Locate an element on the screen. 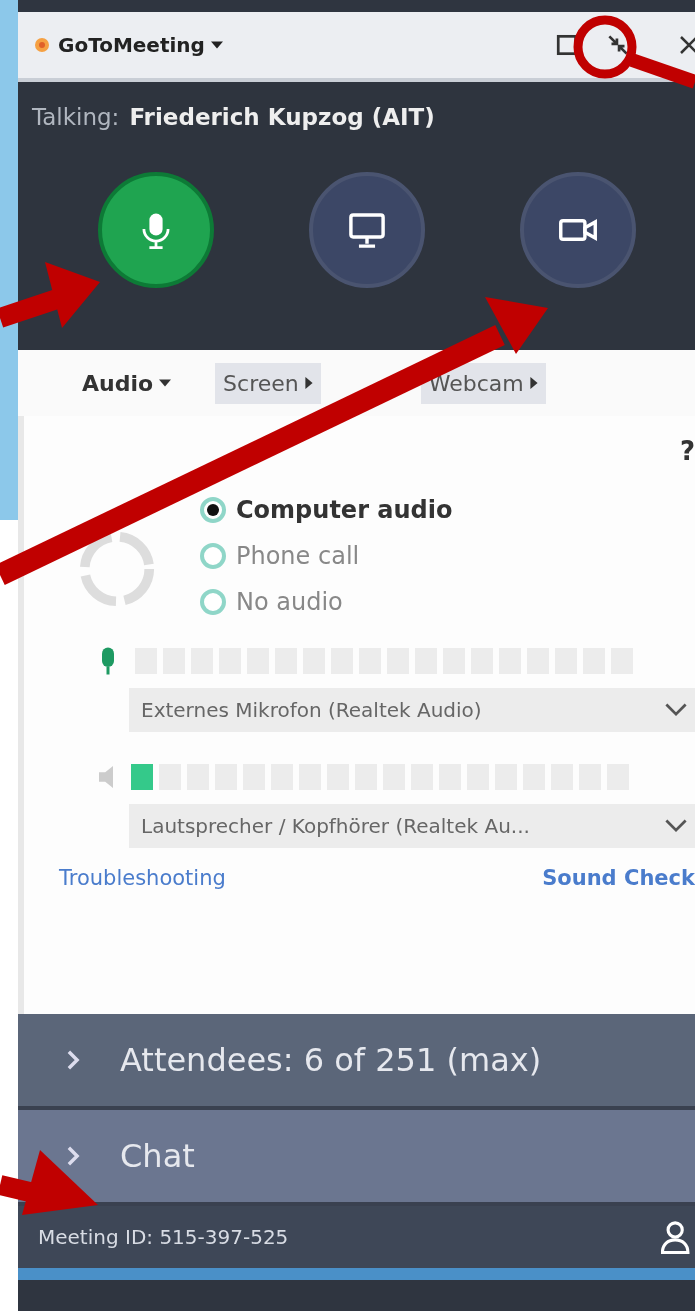 The height and width of the screenshot is (1311, 695). meeting-id: Meeting ID: 515-397-525 is located at coordinates (163, 1237).